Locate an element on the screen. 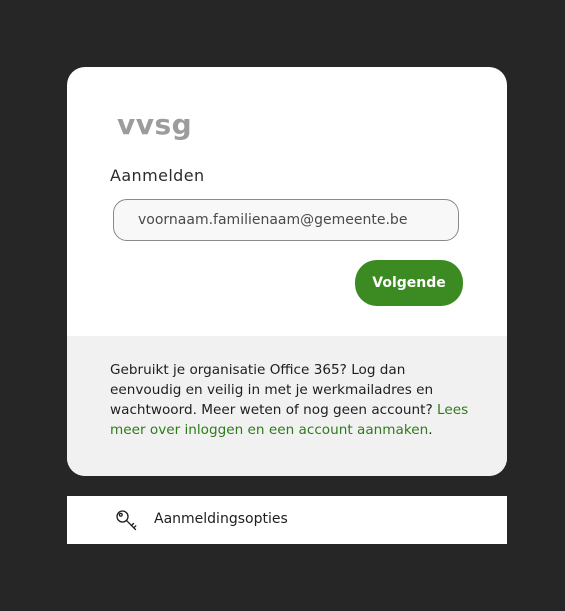 The width and height of the screenshot is (565, 611). key-icon is located at coordinates (126, 520).